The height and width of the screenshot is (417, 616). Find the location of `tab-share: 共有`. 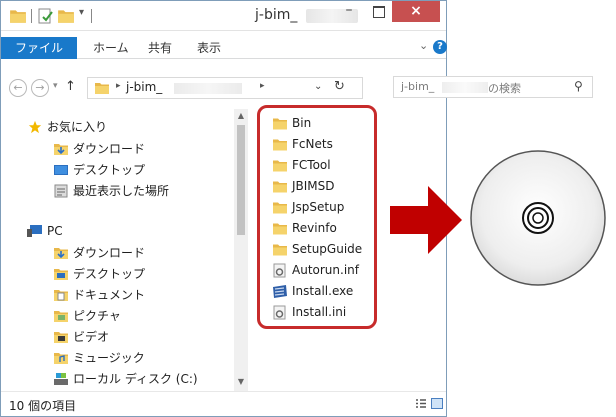

tab-share: 共有 is located at coordinates (160, 48).